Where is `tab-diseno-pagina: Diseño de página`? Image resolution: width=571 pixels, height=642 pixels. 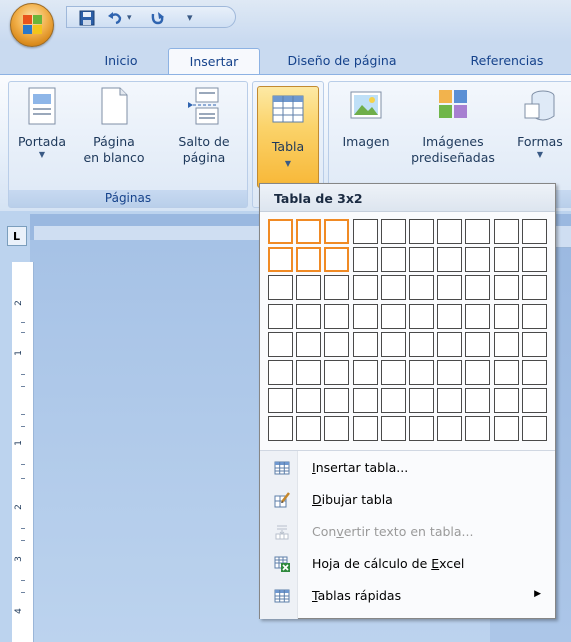
tab-diseno-pagina: Diseño de página is located at coordinates (342, 62).